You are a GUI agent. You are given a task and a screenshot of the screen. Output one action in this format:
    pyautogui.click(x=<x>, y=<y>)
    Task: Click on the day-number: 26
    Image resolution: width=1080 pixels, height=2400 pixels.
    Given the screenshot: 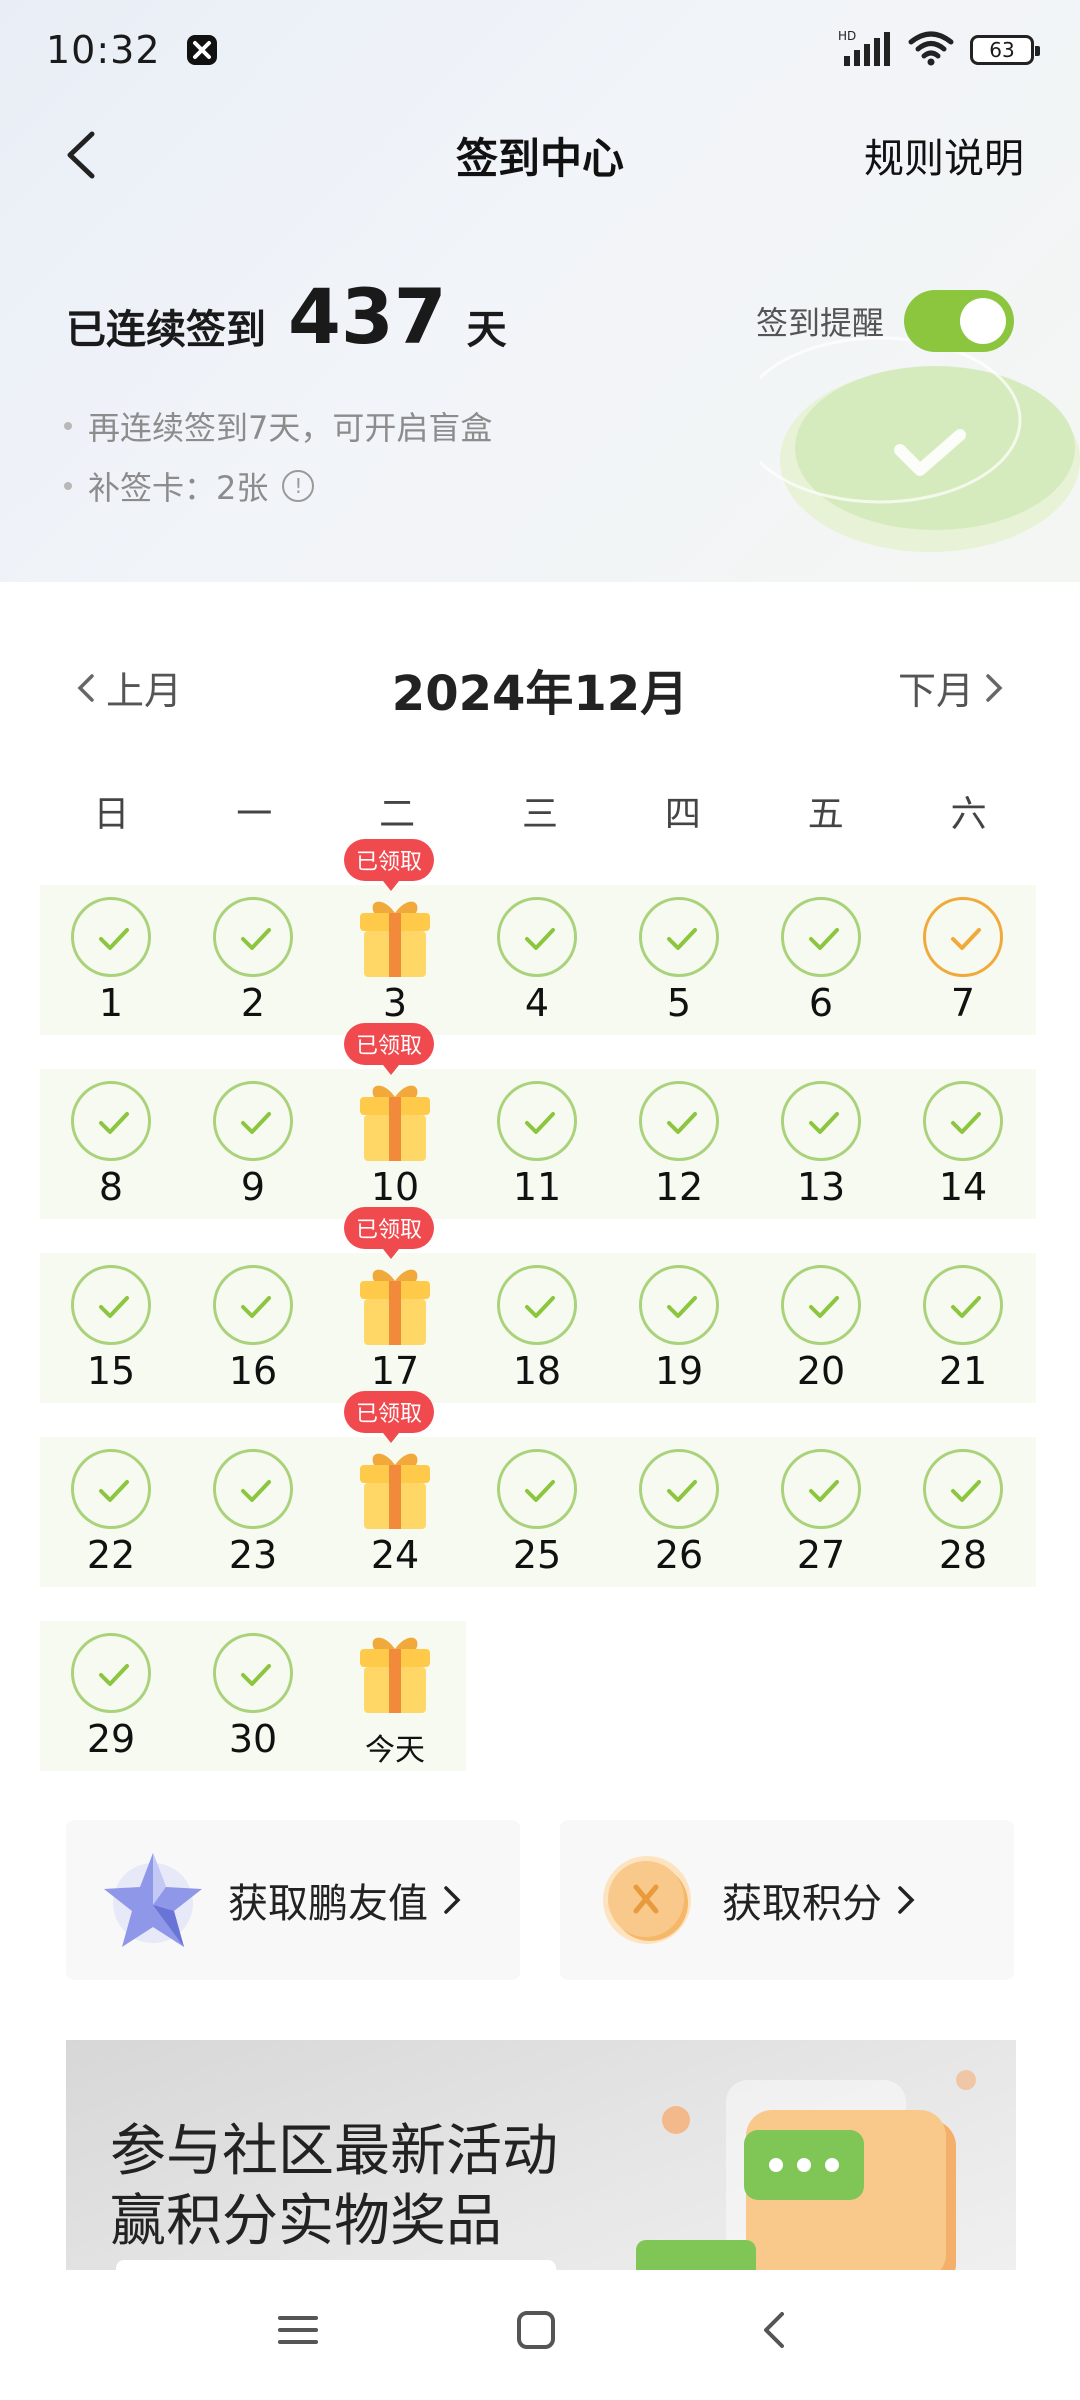 What is the action you would take?
    pyautogui.click(x=679, y=1555)
    